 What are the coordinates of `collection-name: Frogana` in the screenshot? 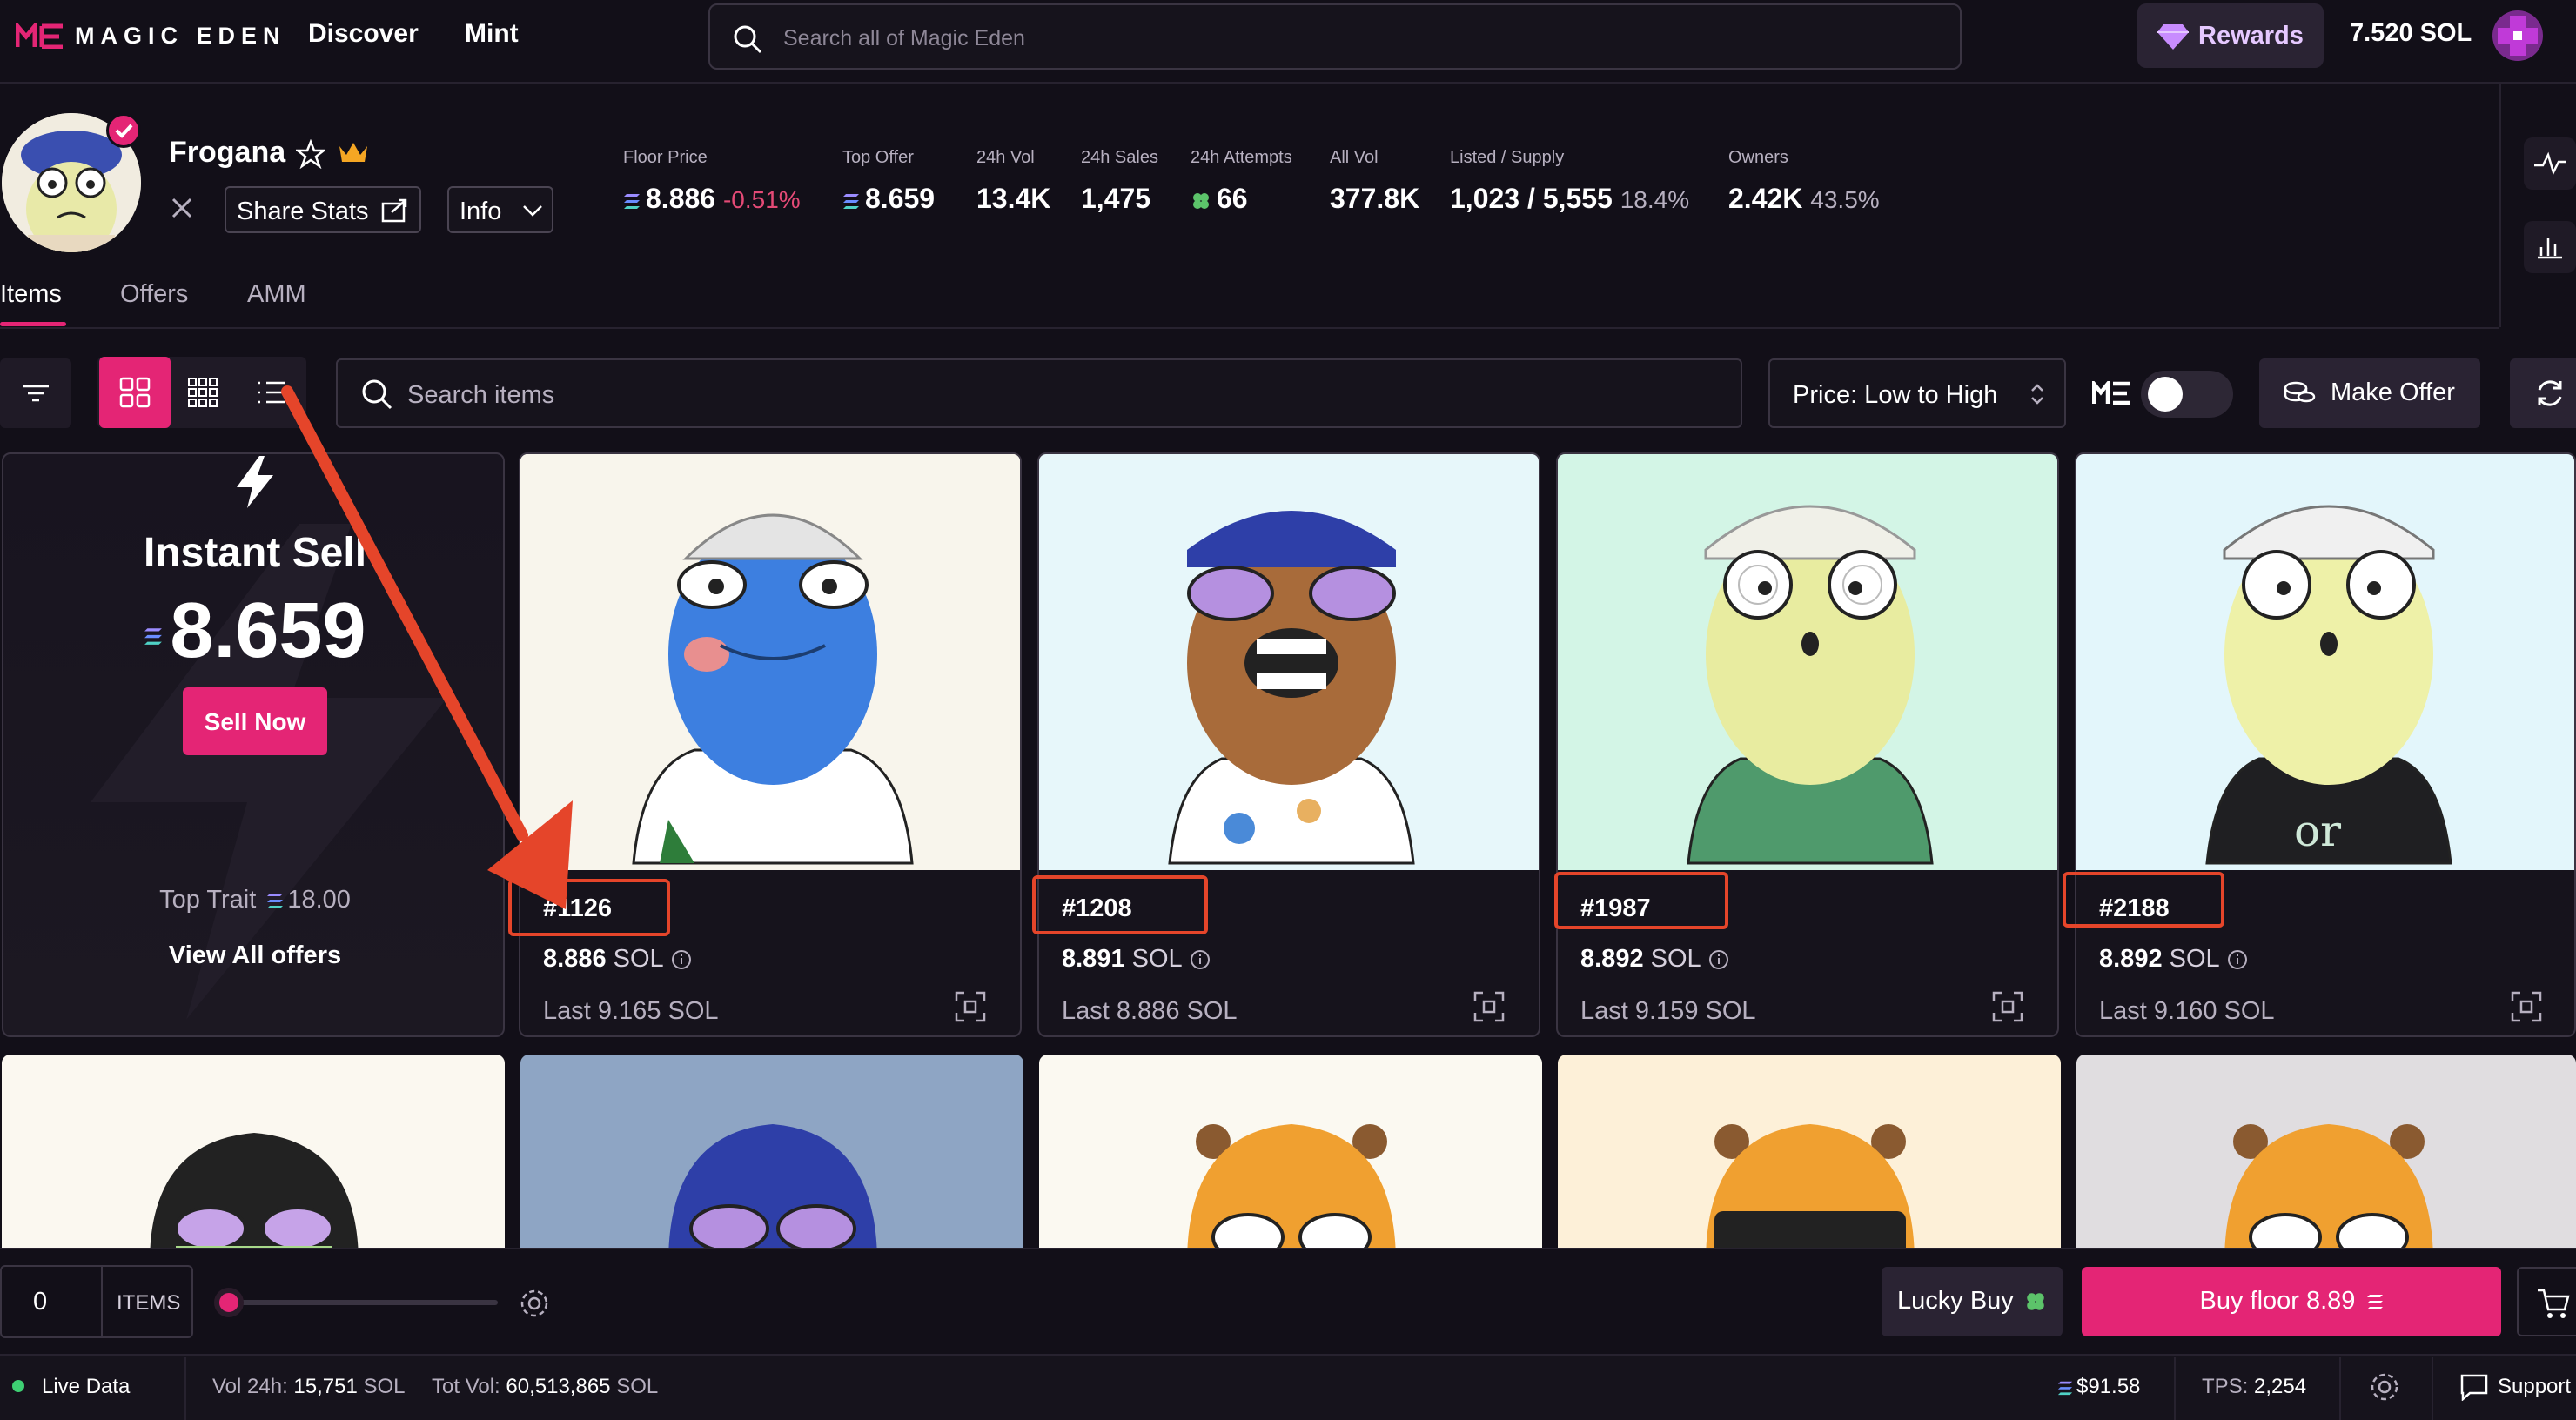 It's located at (227, 152).